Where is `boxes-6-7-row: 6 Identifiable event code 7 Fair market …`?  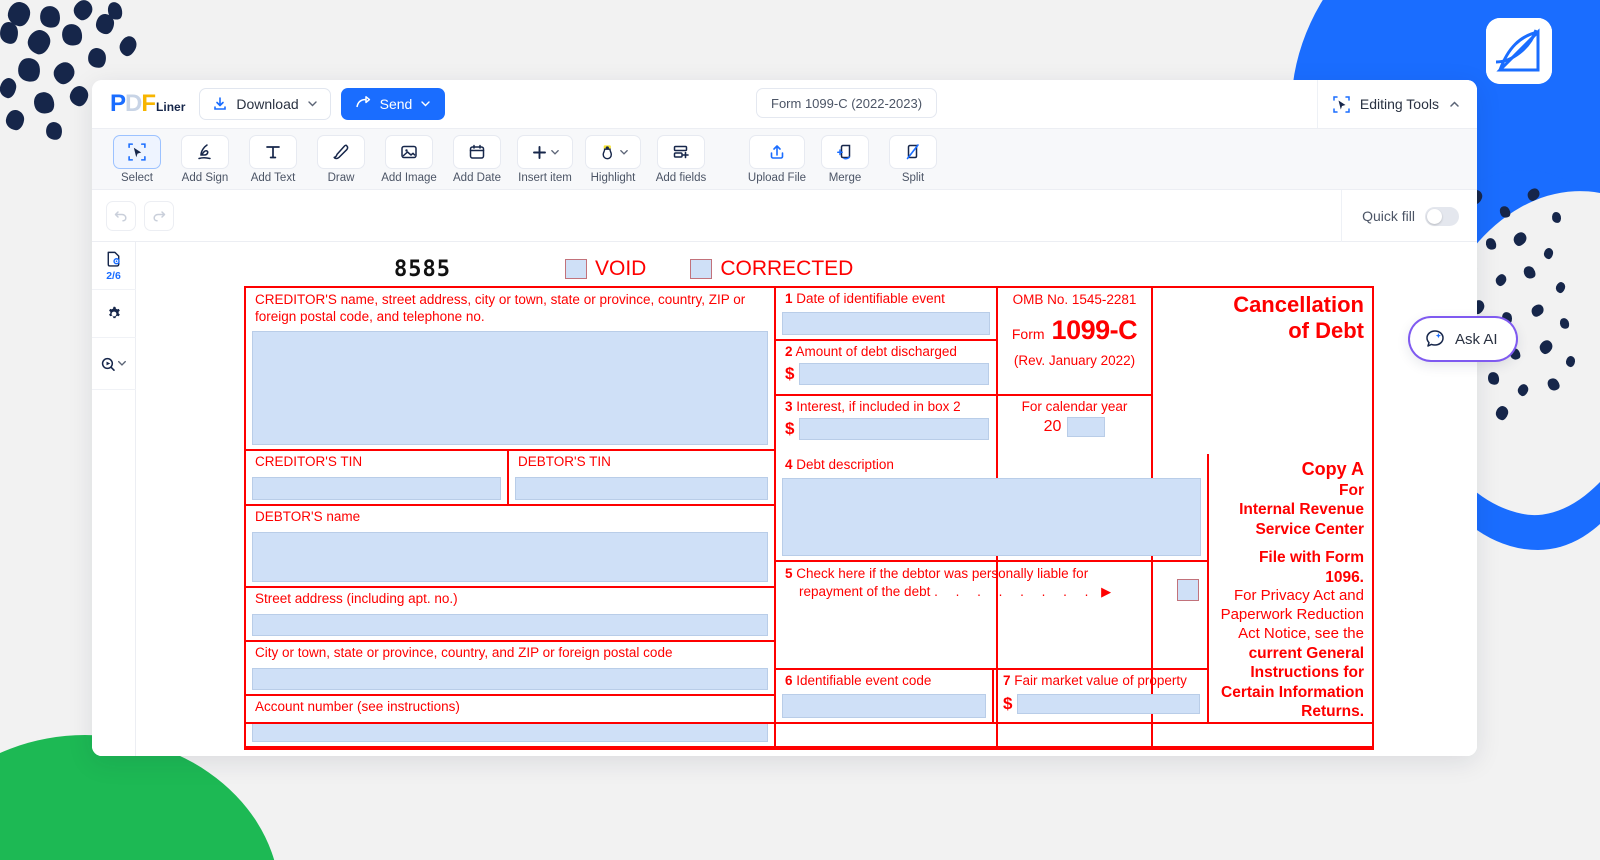 boxes-6-7-row: 6 Identifiable event code 7 Fair market … is located at coordinates (991, 696).